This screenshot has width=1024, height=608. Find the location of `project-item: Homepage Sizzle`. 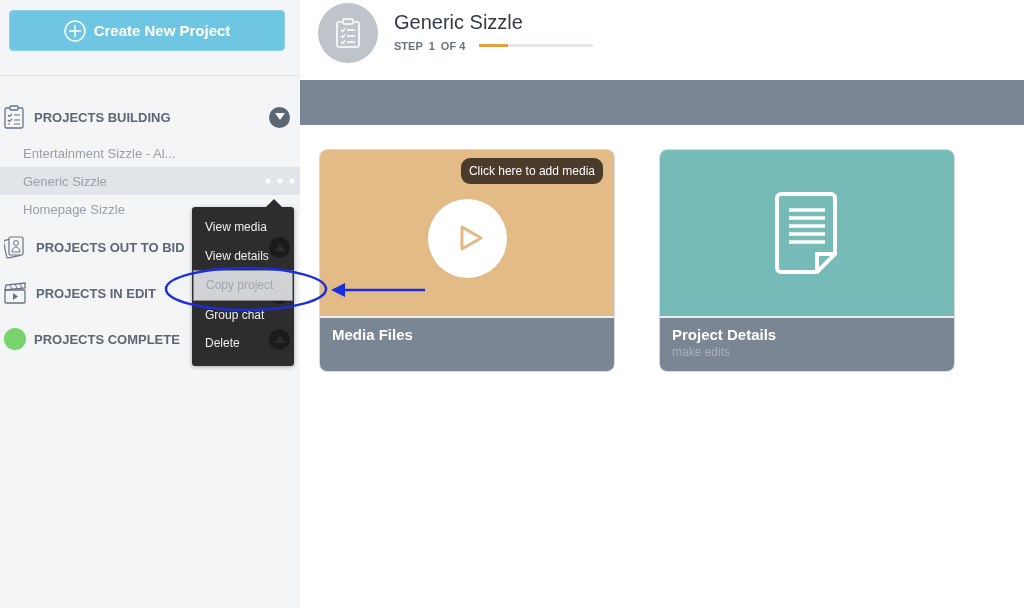

project-item: Homepage Sizzle is located at coordinates (62, 209).